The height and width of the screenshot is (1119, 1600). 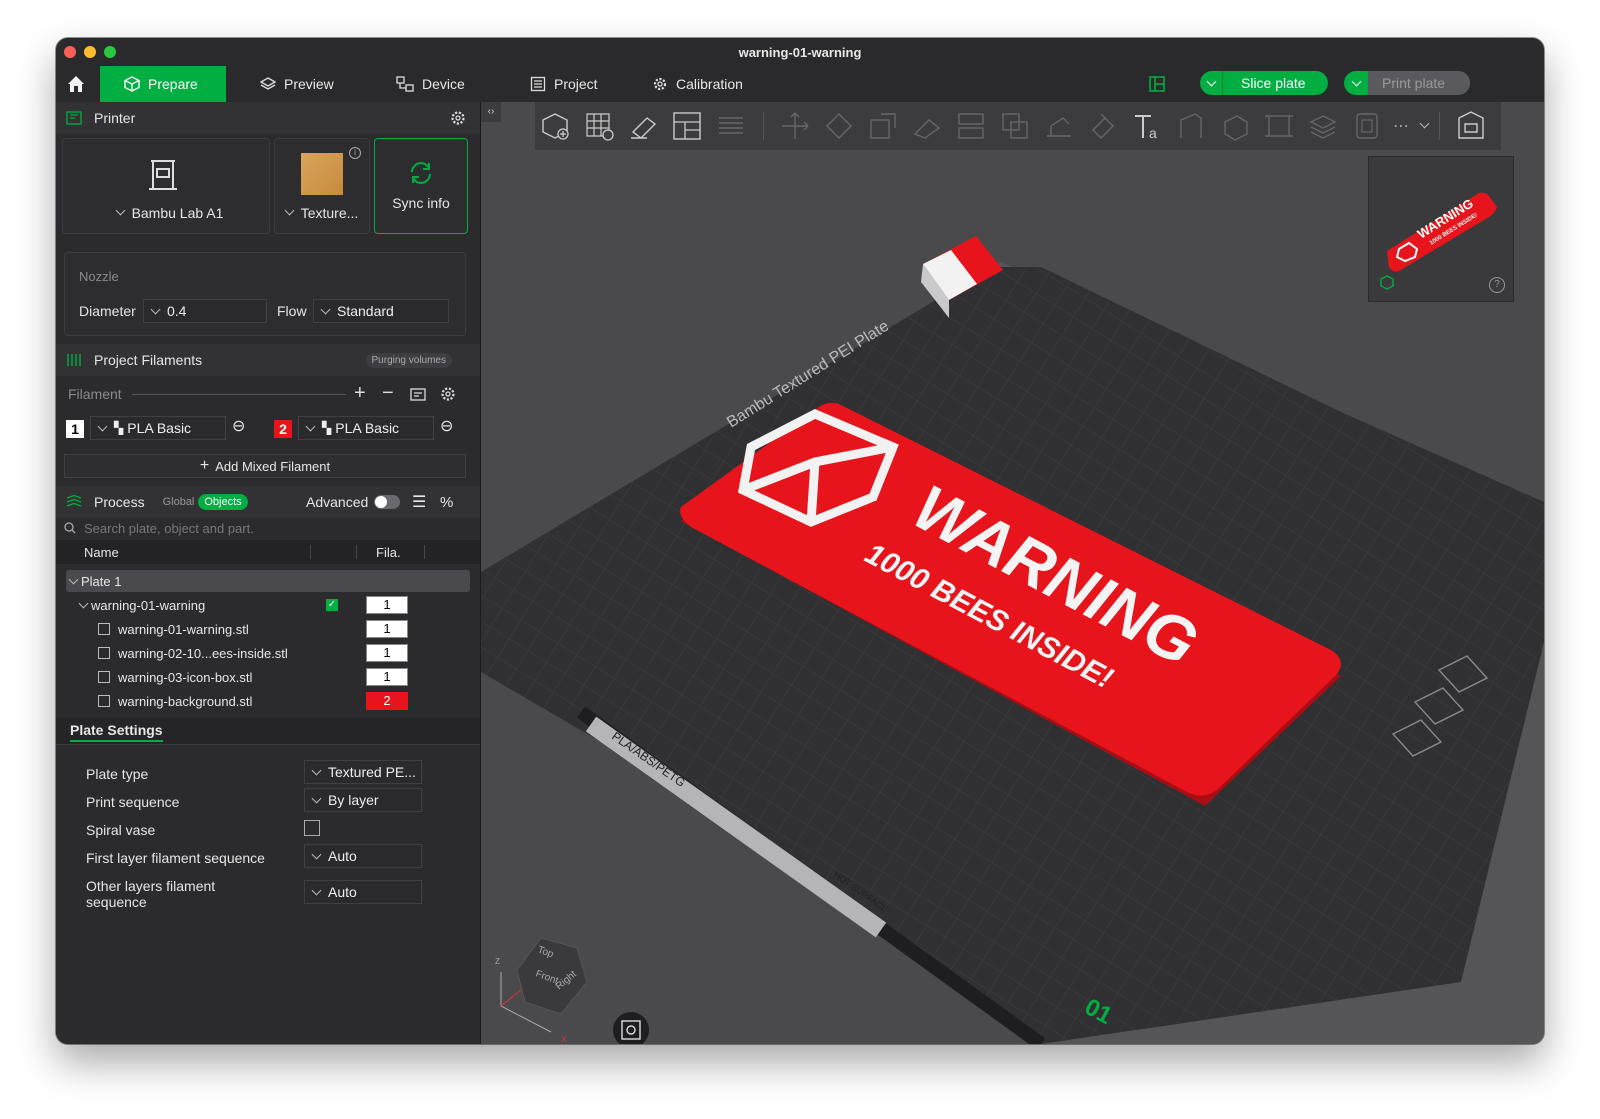 I want to click on filament-1-swatch: 1, so click(x=75, y=429).